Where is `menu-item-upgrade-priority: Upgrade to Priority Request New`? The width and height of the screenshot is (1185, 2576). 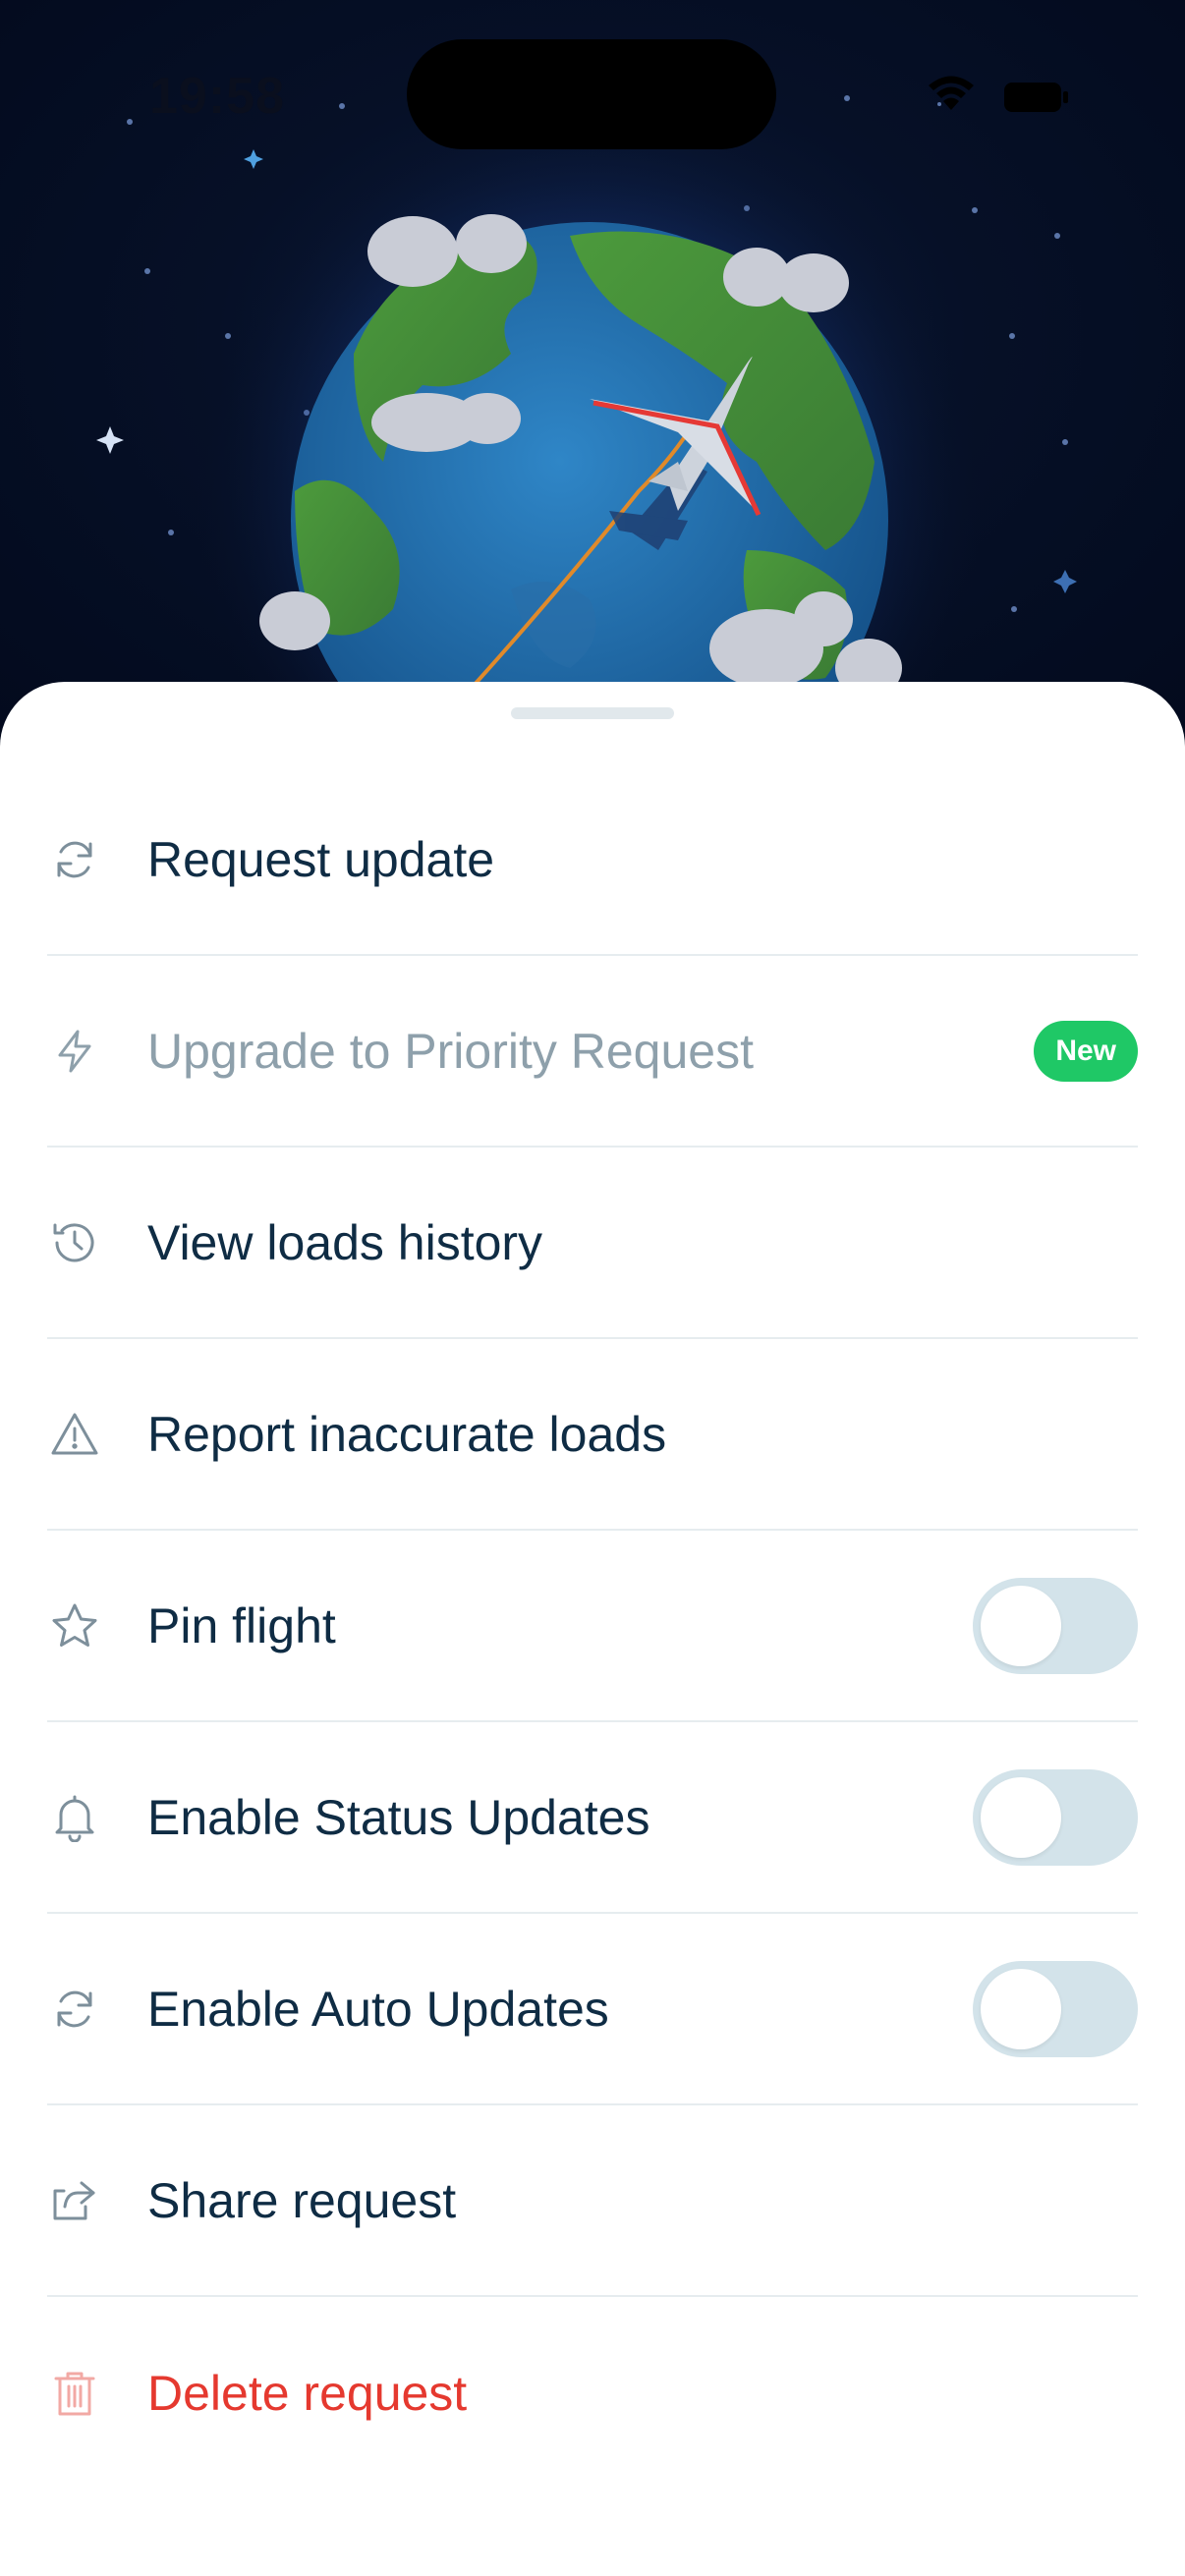 menu-item-upgrade-priority: Upgrade to Priority Request New is located at coordinates (592, 1052).